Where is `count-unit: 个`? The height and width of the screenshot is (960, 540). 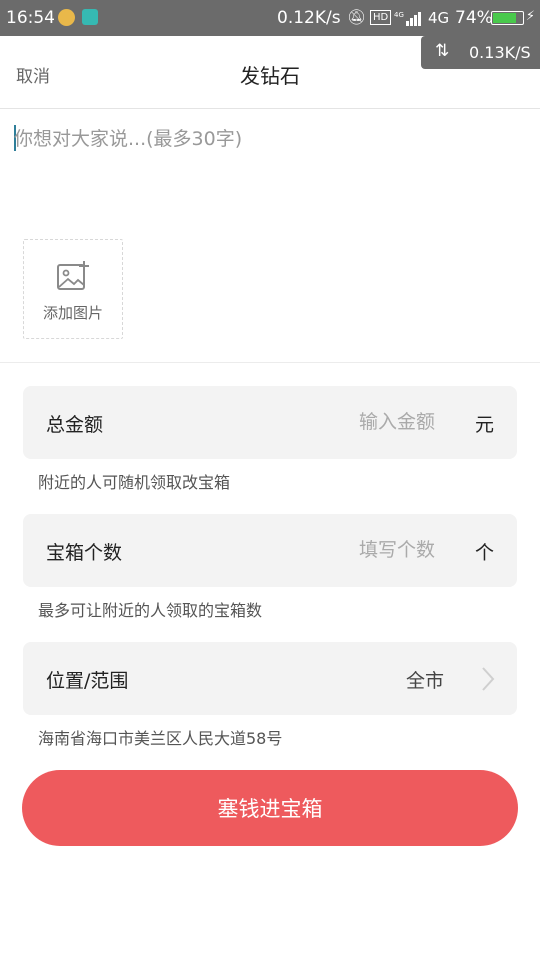 count-unit: 个 is located at coordinates (484, 553).